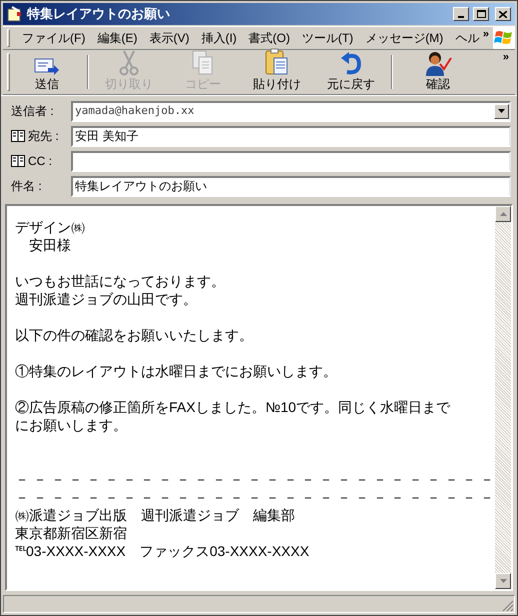 Image resolution: width=518 pixels, height=616 pixels. I want to click on toolbar-button: 送信, so click(47, 84).